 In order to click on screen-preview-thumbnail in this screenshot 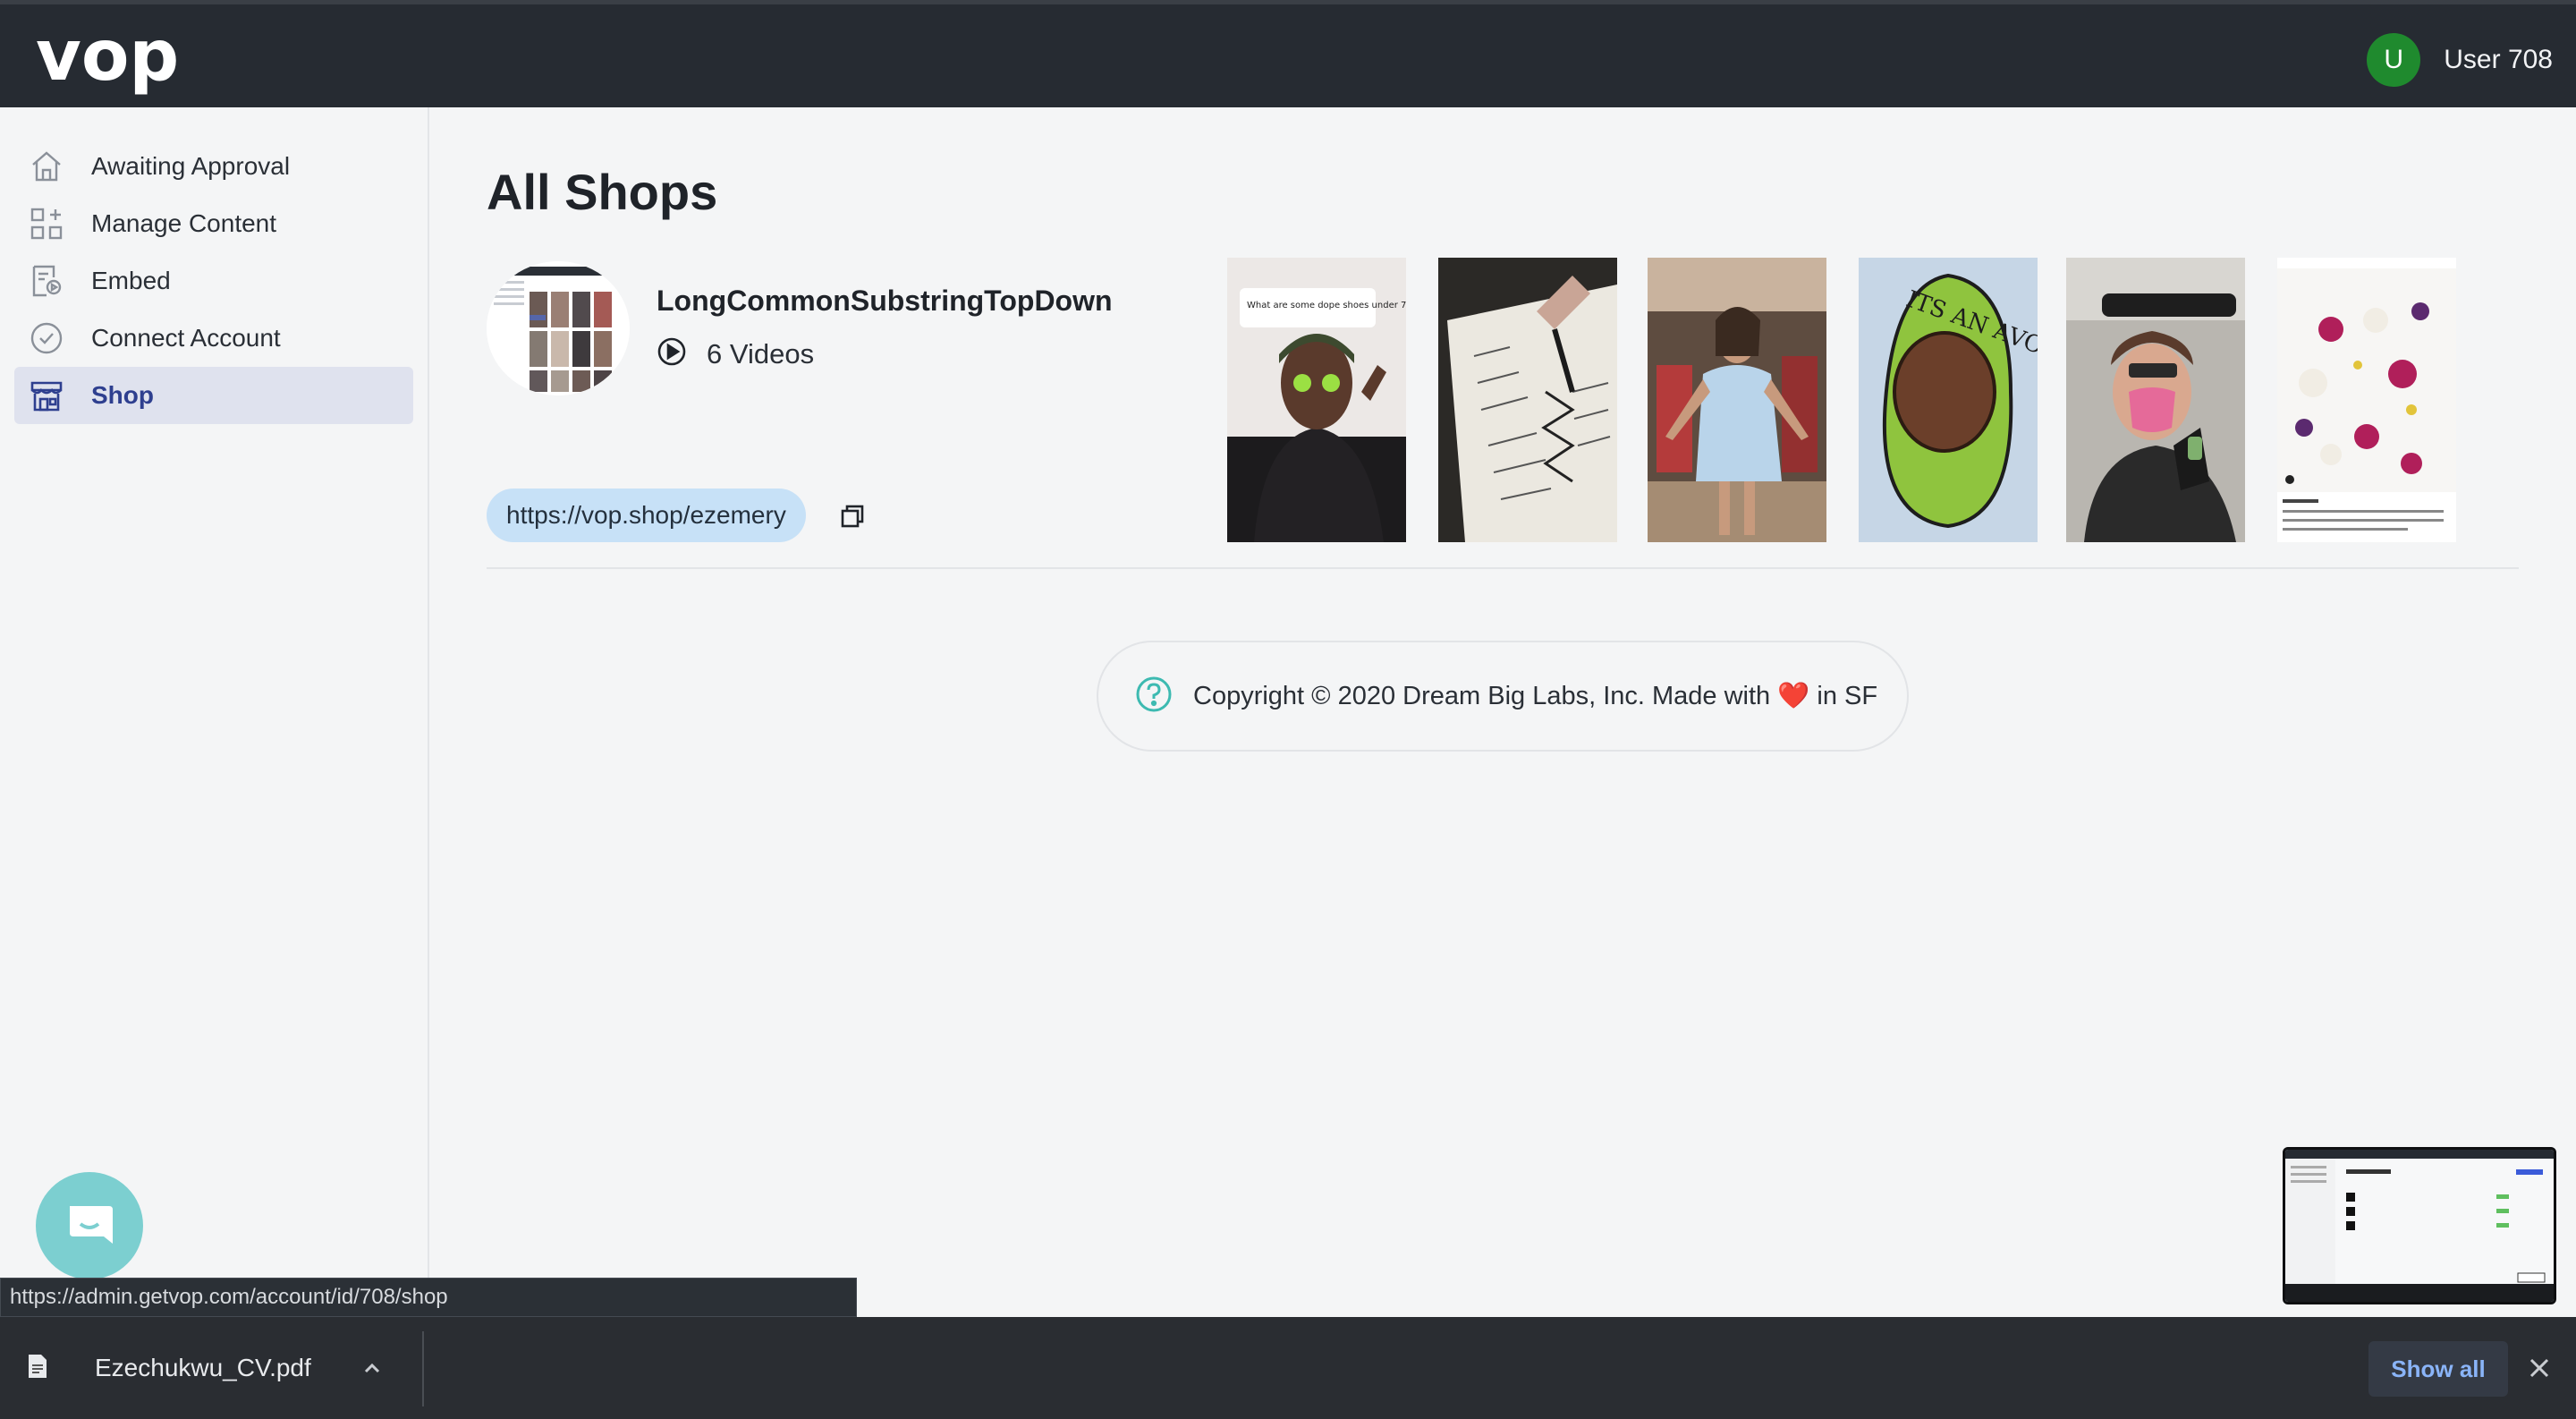, I will do `click(2419, 1225)`.